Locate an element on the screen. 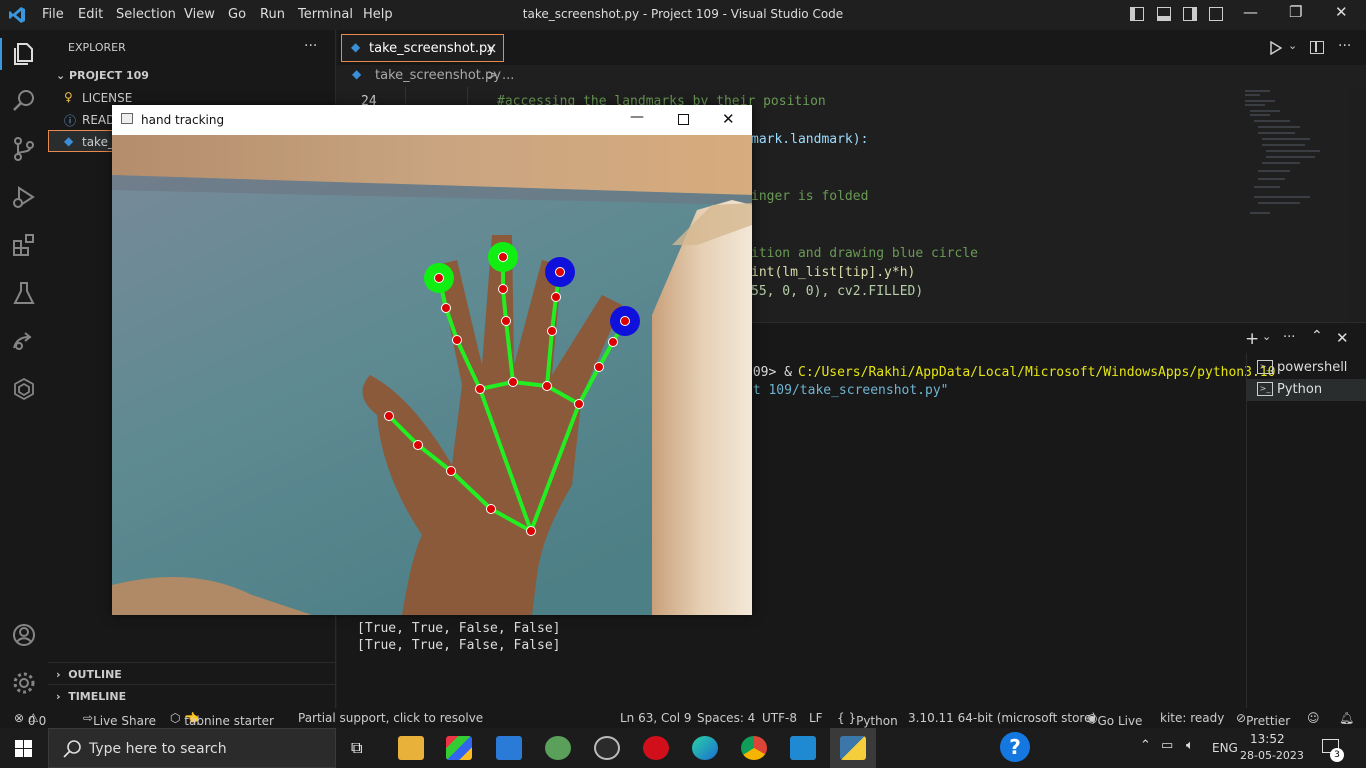  editor-tabs: ◆ take_screenshot.py × ⌄ ··· is located at coordinates (851, 47).